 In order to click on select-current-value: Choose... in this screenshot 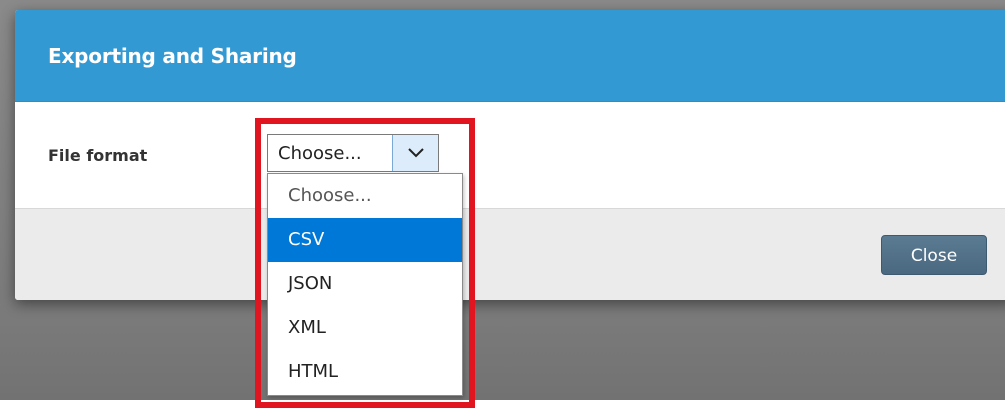, I will do `click(320, 153)`.